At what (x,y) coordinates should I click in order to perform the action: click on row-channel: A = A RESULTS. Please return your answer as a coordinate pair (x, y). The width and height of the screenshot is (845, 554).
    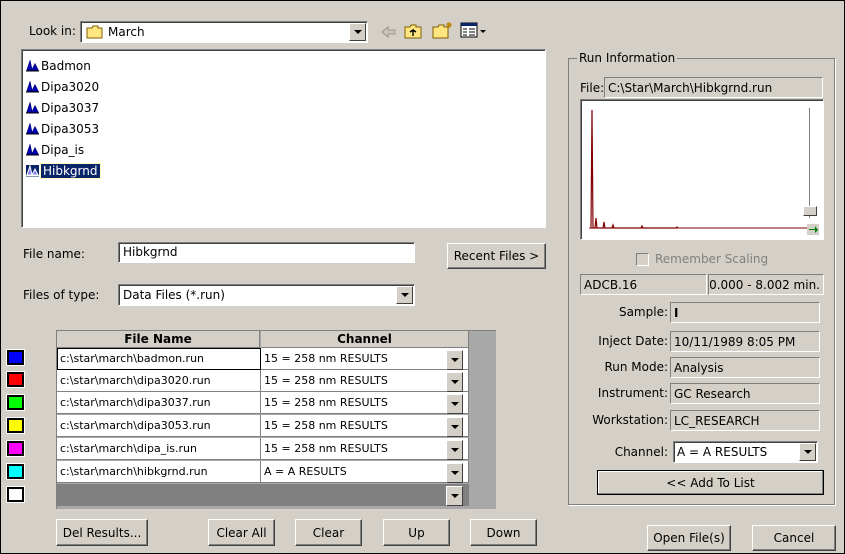
    Looking at the image, I should click on (365, 472).